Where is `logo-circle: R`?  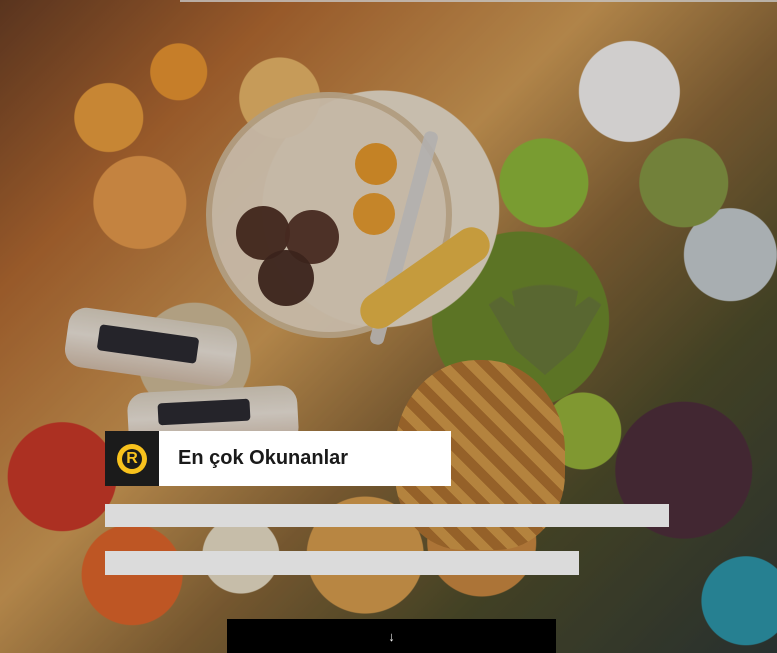
logo-circle: R is located at coordinates (132, 458).